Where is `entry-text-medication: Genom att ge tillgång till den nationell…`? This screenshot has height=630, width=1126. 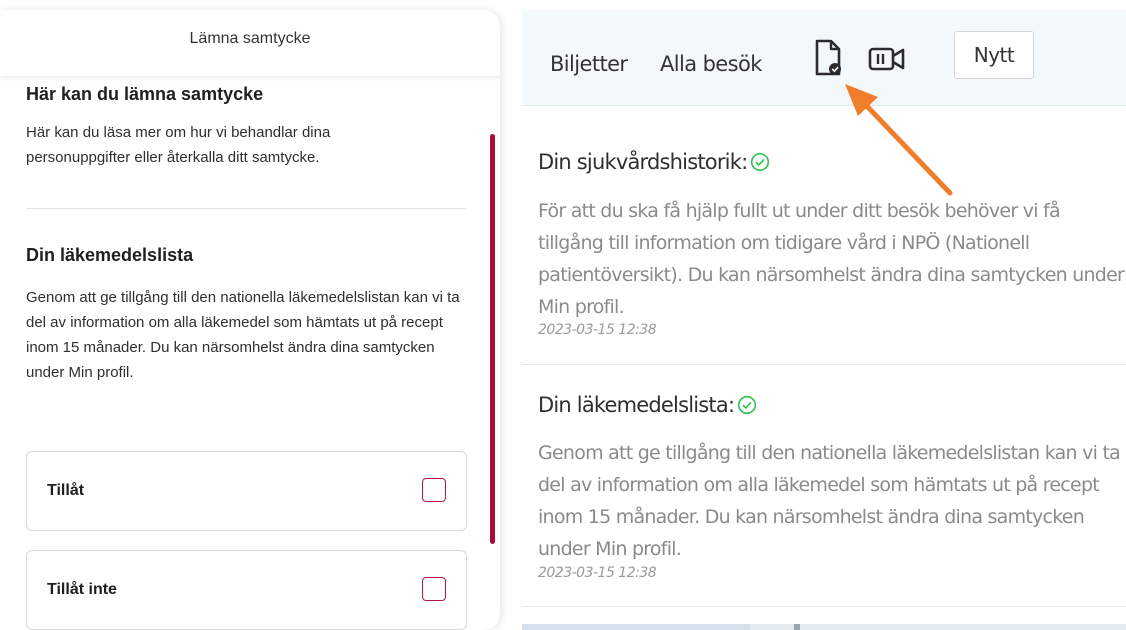 entry-text-medication: Genom att ge tillgång till den nationell… is located at coordinates (829, 501).